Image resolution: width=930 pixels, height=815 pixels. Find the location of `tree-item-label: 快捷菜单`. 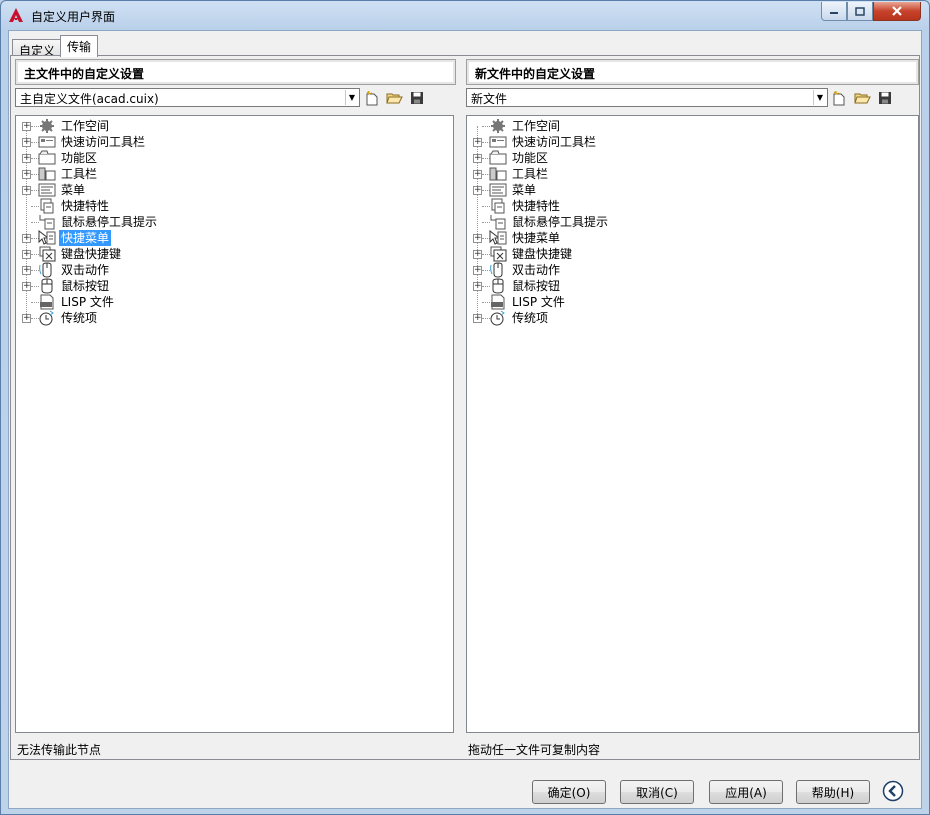

tree-item-label: 快捷菜单 is located at coordinates (85, 238).